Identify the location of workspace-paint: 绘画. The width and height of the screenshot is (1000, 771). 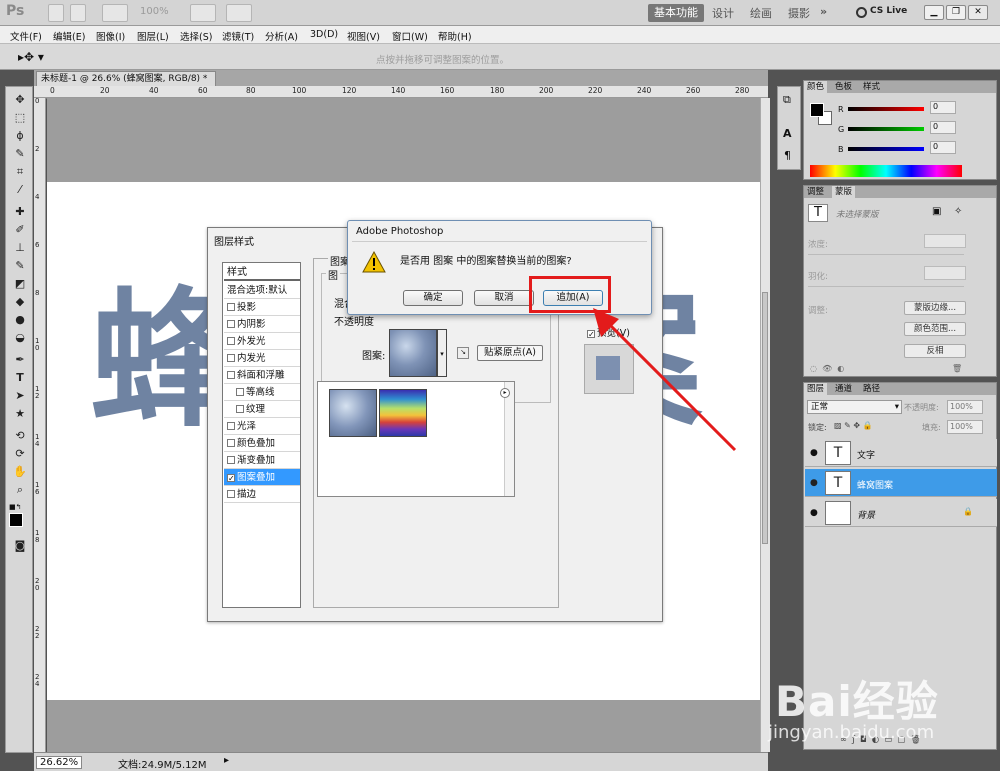
(761, 13).